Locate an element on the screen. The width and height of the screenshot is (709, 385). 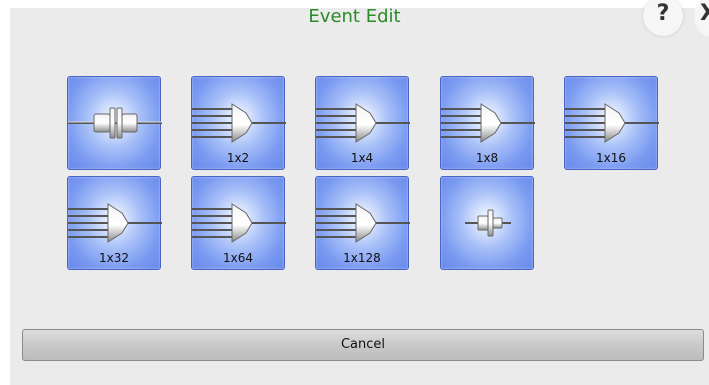
event-tile-label: 1x64 is located at coordinates (237, 258).